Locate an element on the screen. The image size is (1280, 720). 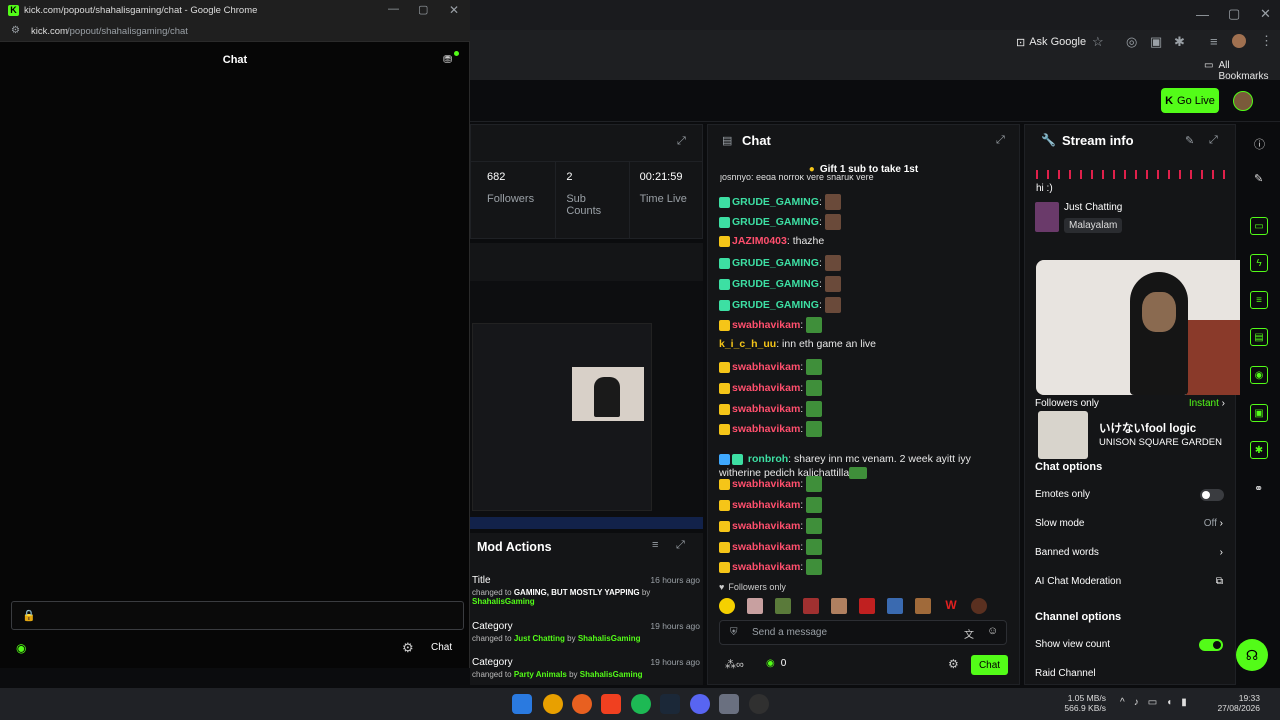
ask-google-button: ⊡ Ask Google is located at coordinates (1054, 42).